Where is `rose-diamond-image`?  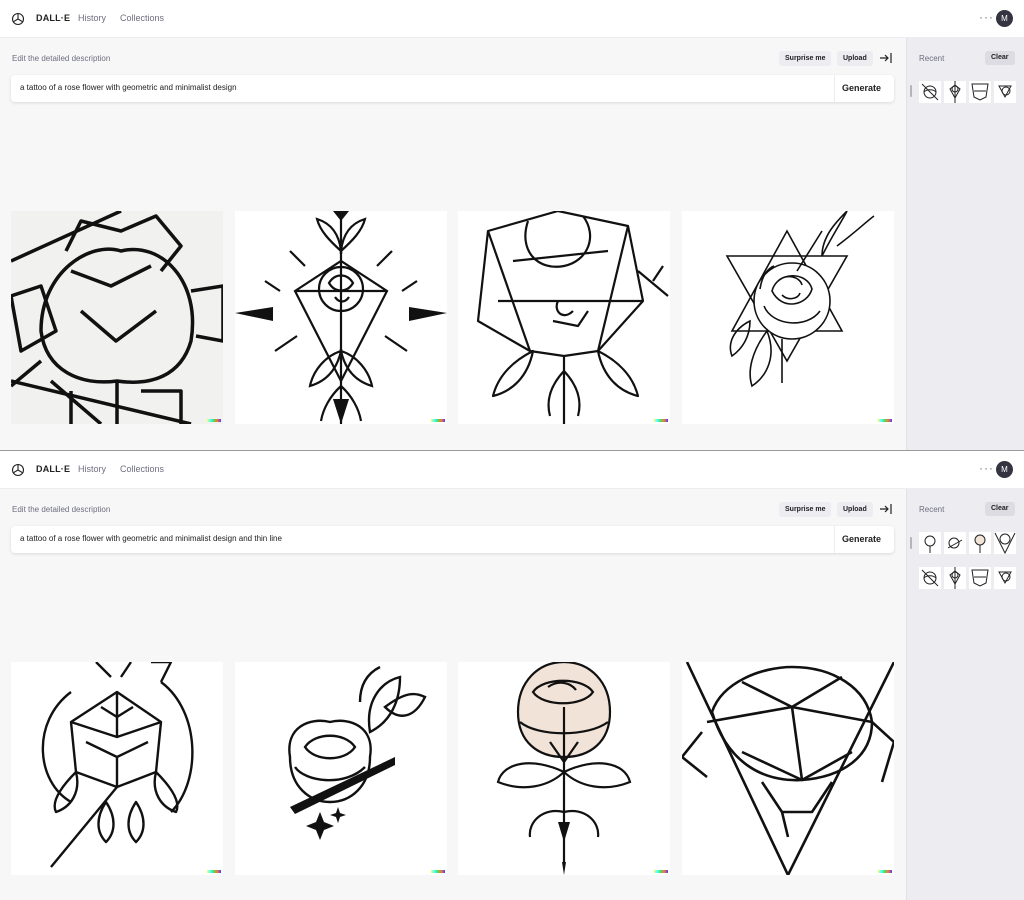
rose-diamond-image is located at coordinates (341, 317).